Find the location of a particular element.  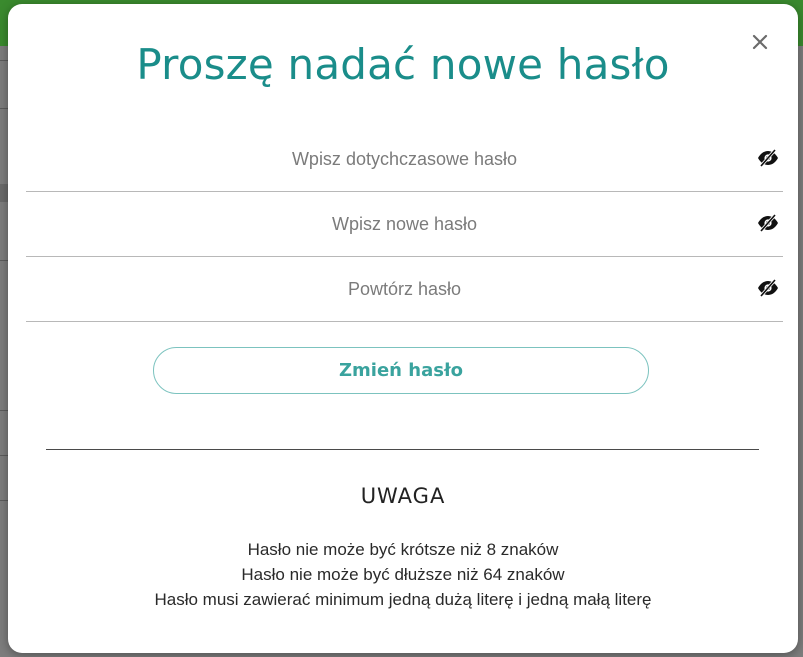

password-rule: Hasło nie może być krótsze niż 8 znaków is located at coordinates (403, 549).